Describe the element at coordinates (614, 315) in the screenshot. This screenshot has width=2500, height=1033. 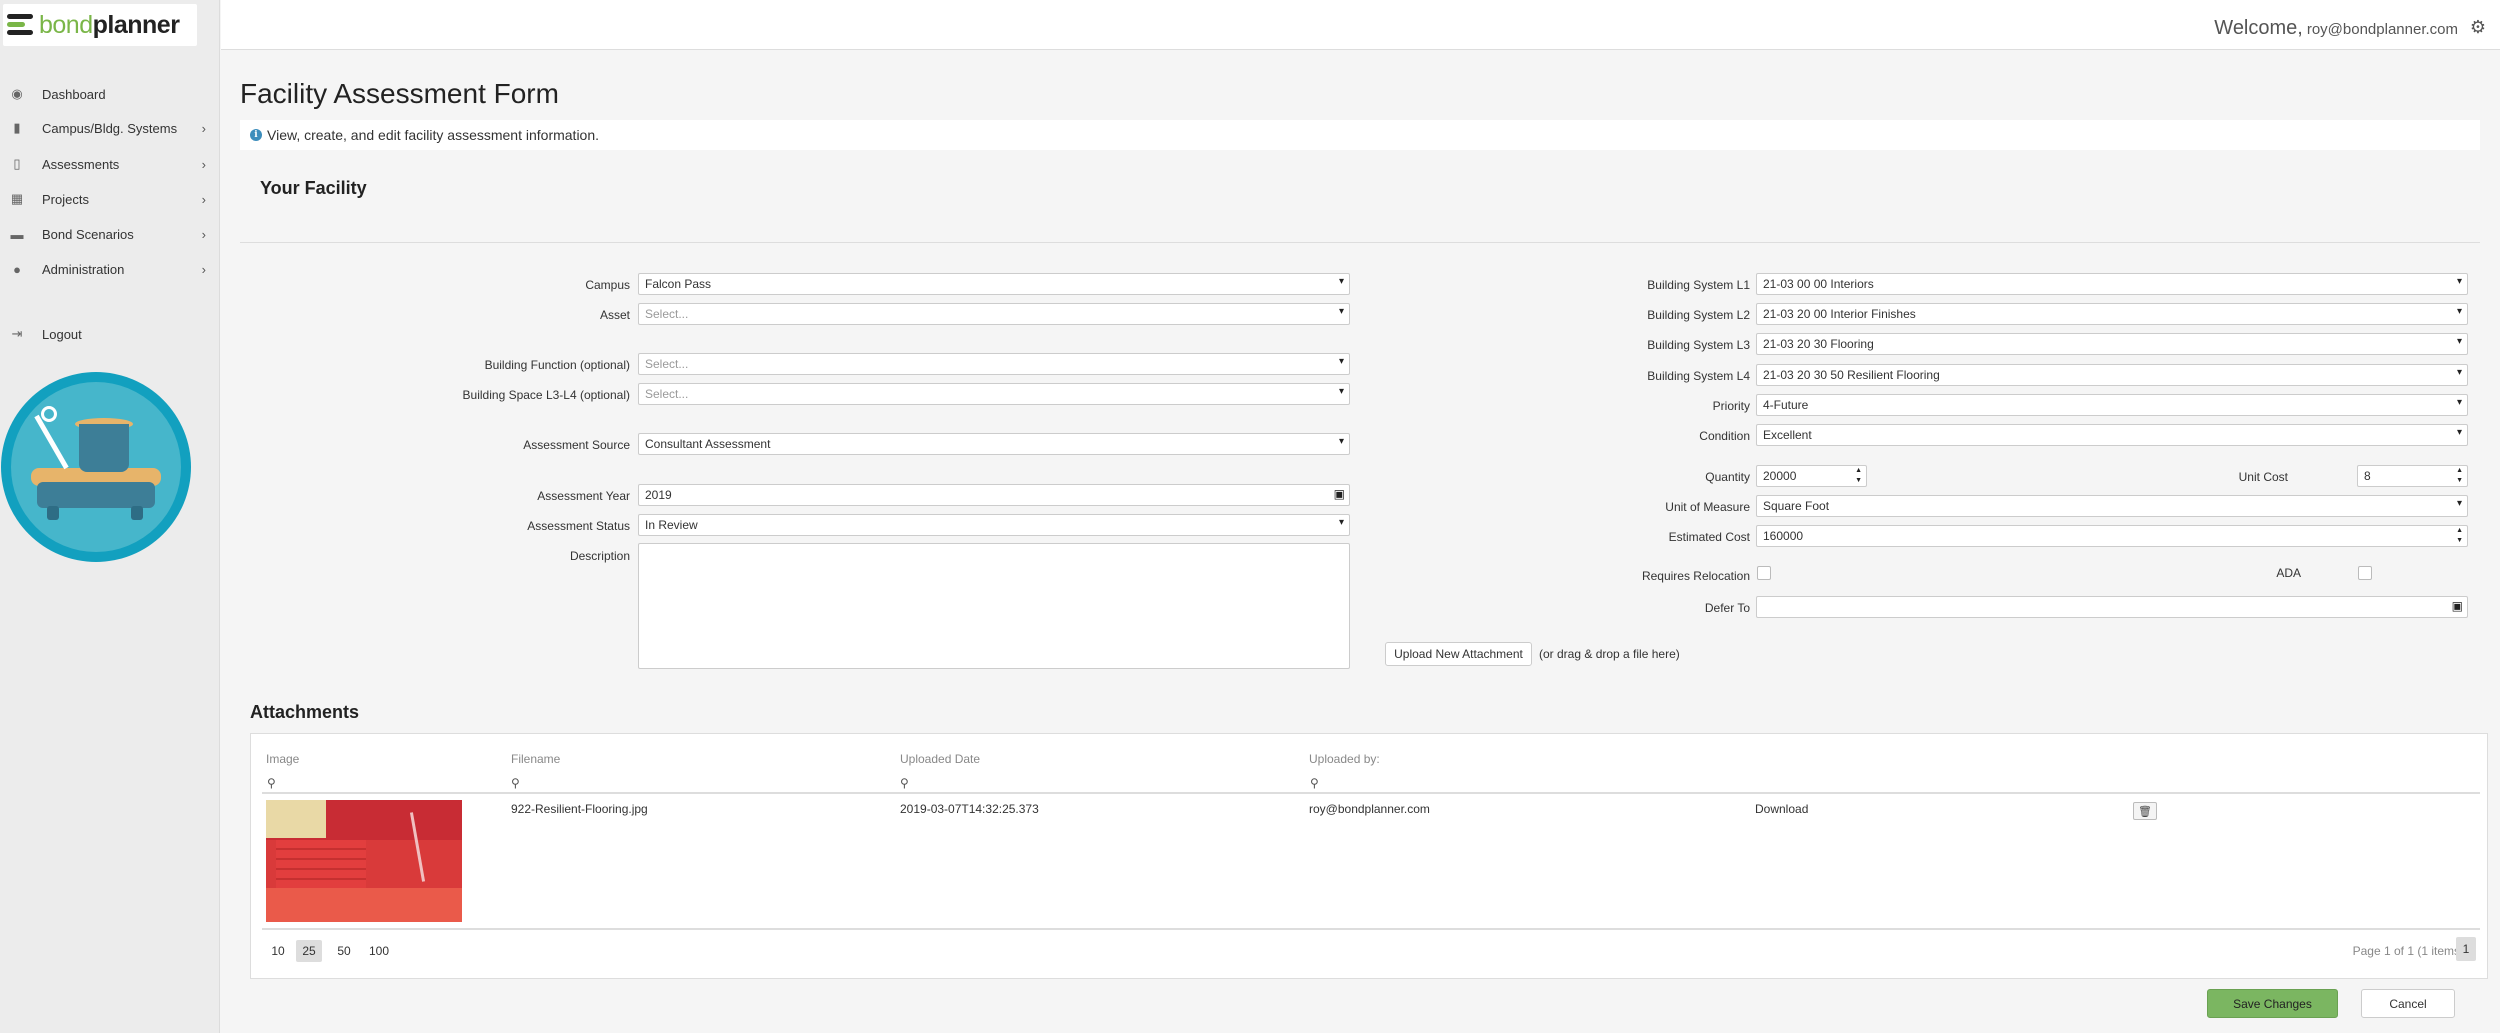
I see `asset-label: Asset` at that location.